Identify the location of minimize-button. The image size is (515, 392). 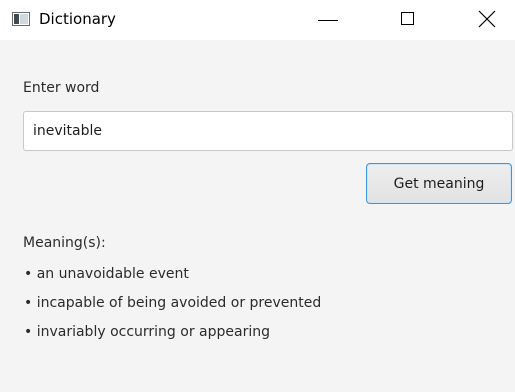
(329, 20).